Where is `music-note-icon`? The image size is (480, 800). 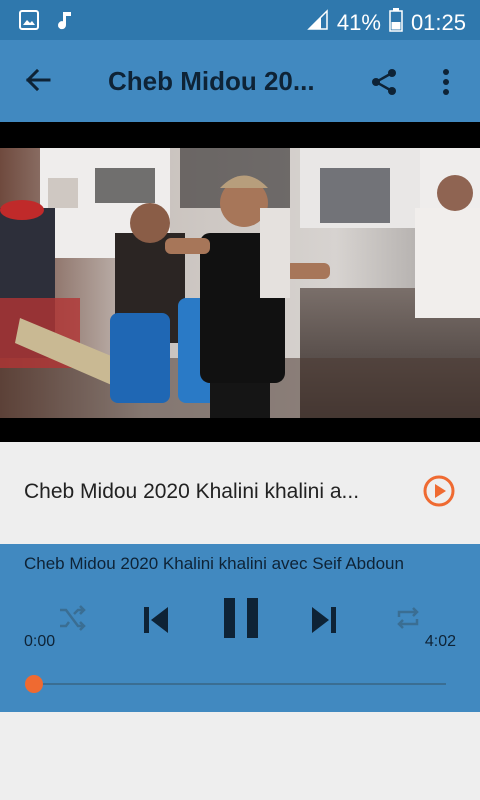 music-note-icon is located at coordinates (65, 22).